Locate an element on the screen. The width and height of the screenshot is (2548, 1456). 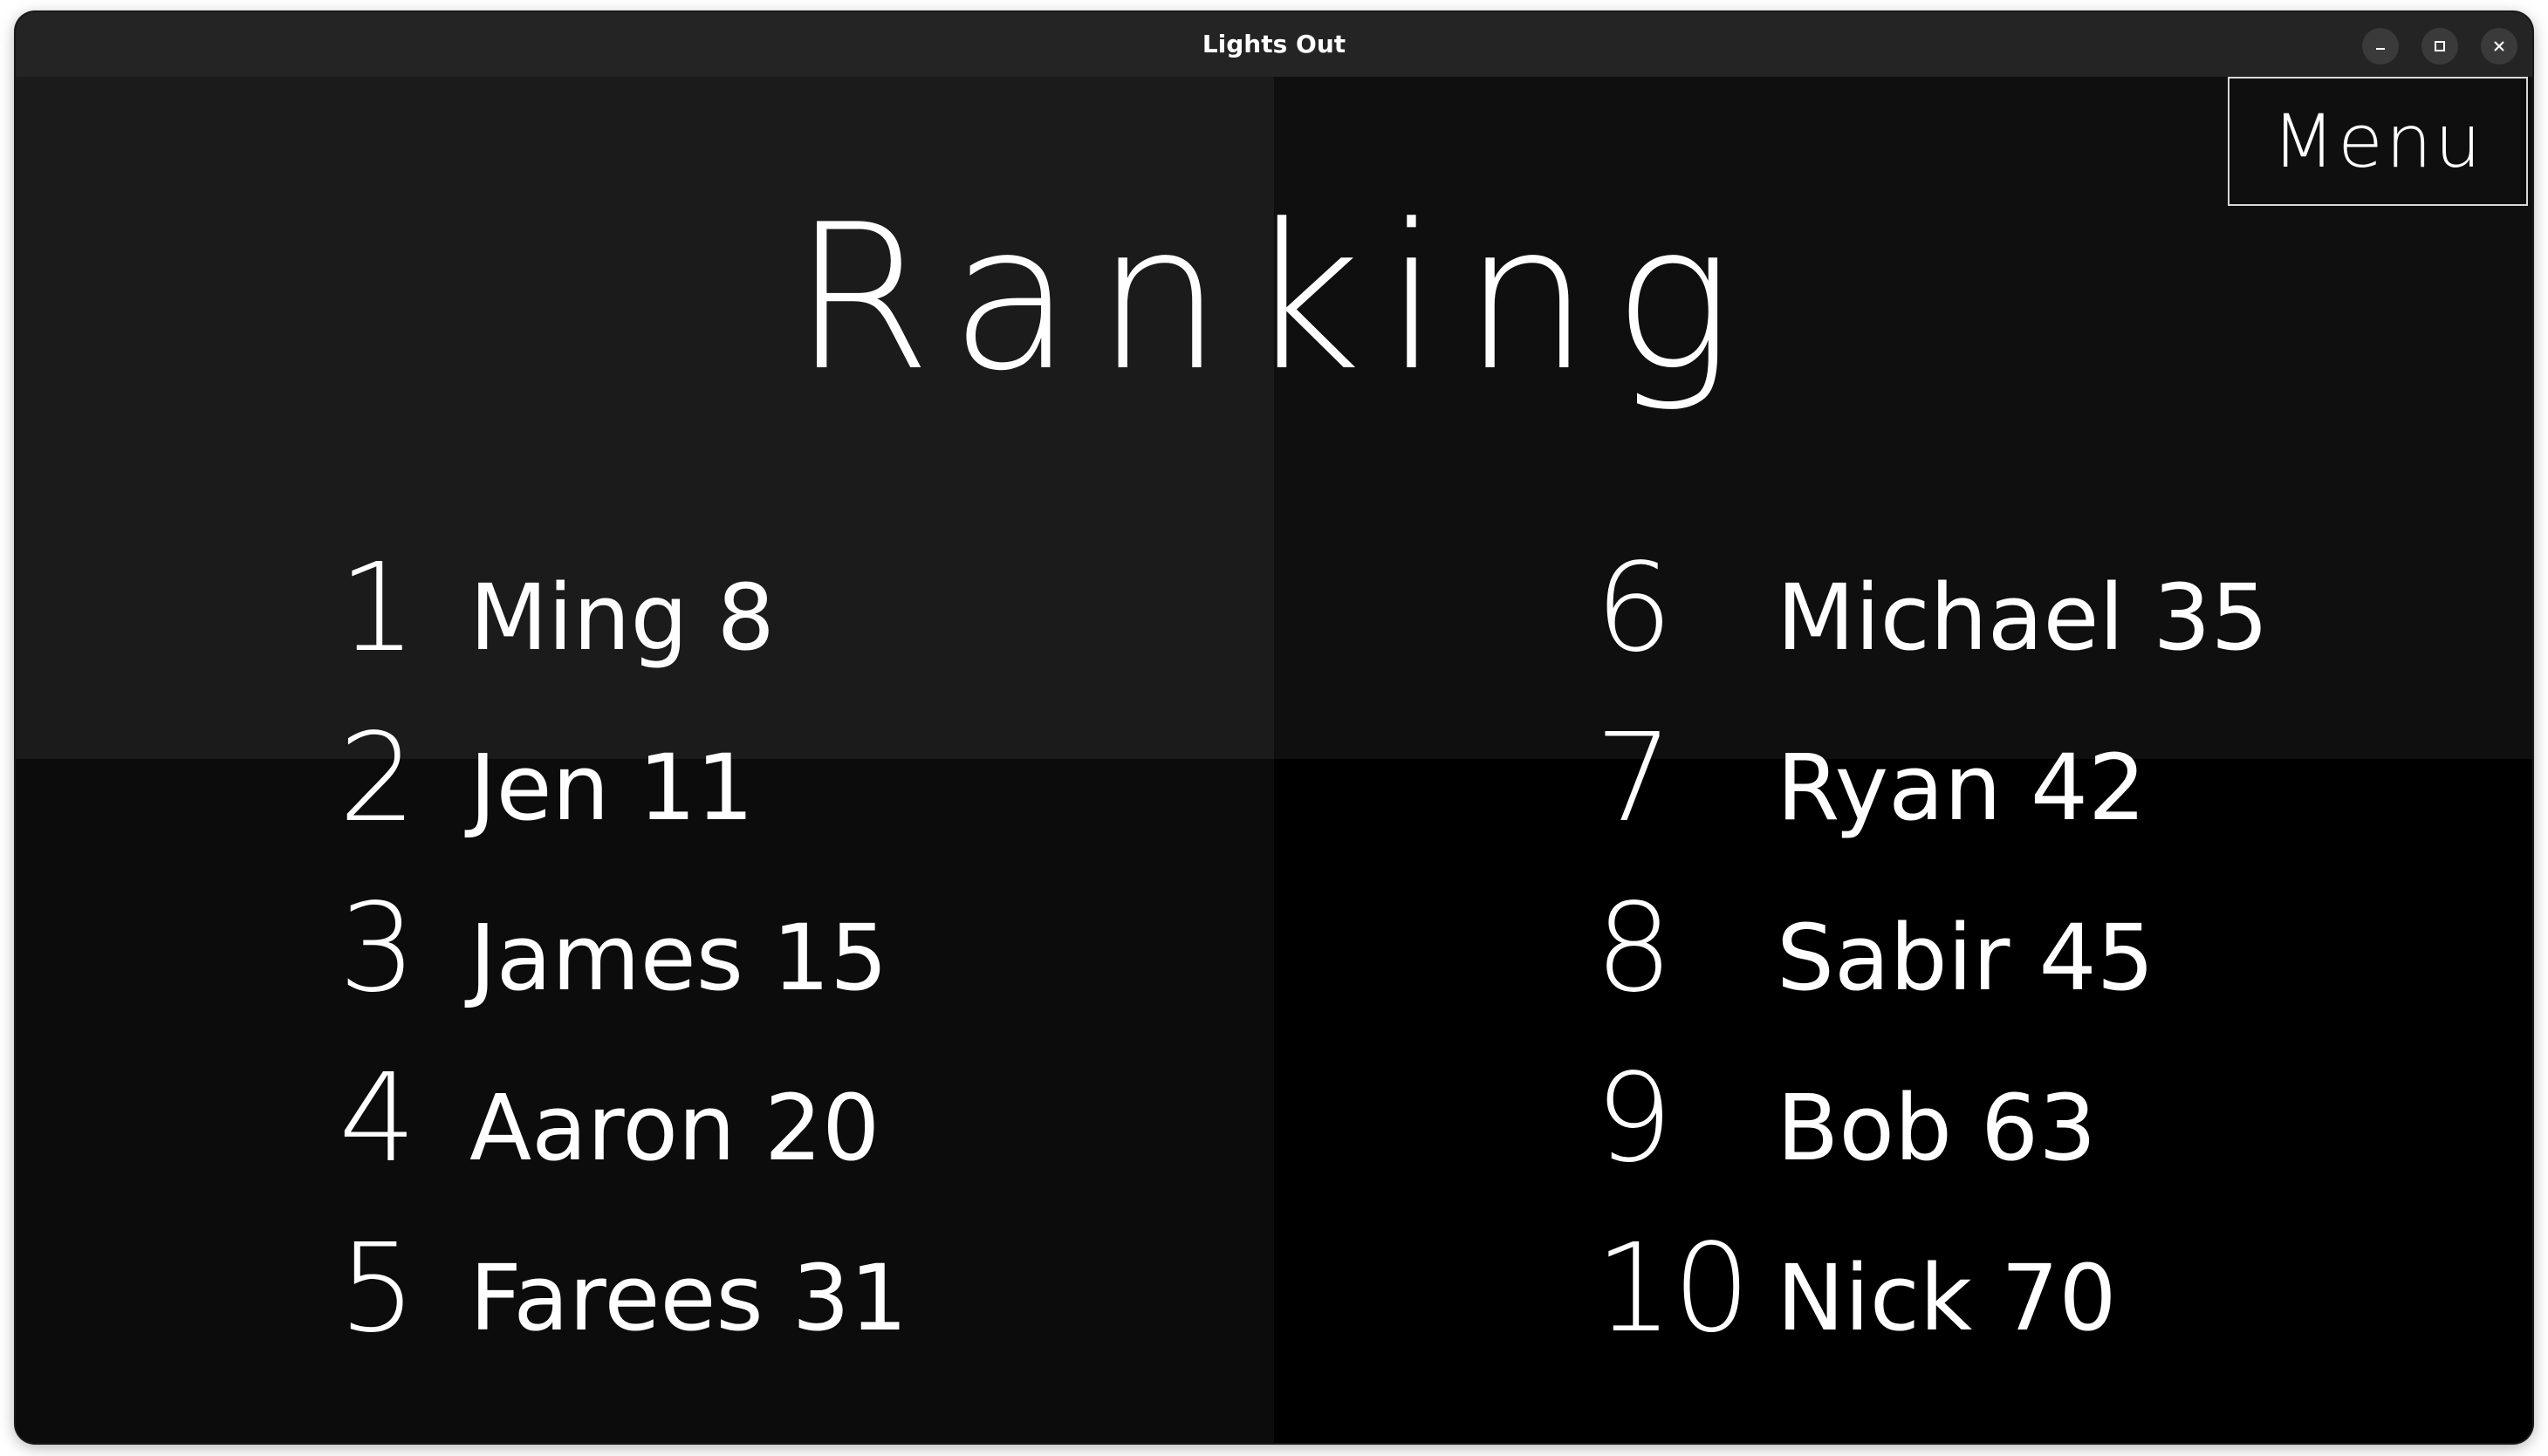
ranking-row: 4 Aaron 20 is located at coordinates (731, 1119).